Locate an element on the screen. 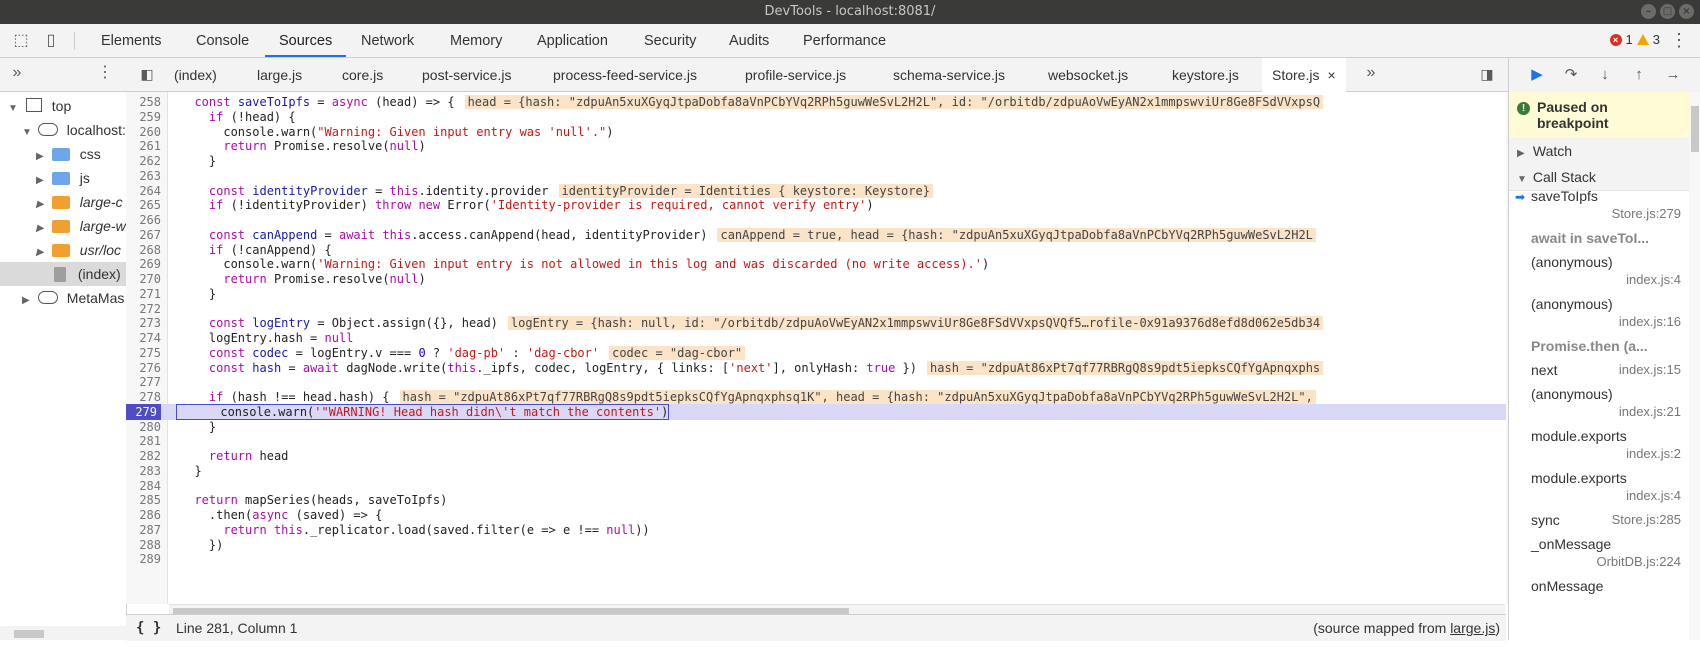  line-number: 287 is located at coordinates (143, 530).